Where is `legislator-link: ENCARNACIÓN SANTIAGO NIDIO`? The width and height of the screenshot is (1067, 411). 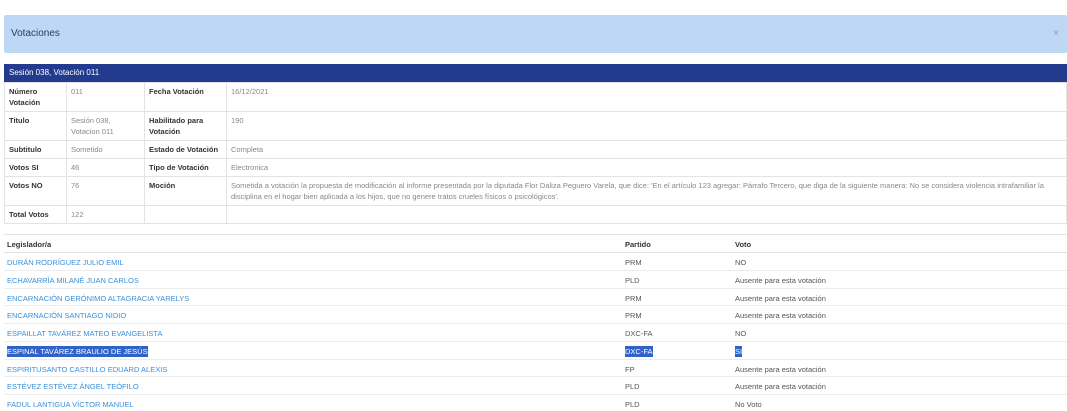
legislator-link: ENCARNACIÓN SANTIAGO NIDIO is located at coordinates (66, 315).